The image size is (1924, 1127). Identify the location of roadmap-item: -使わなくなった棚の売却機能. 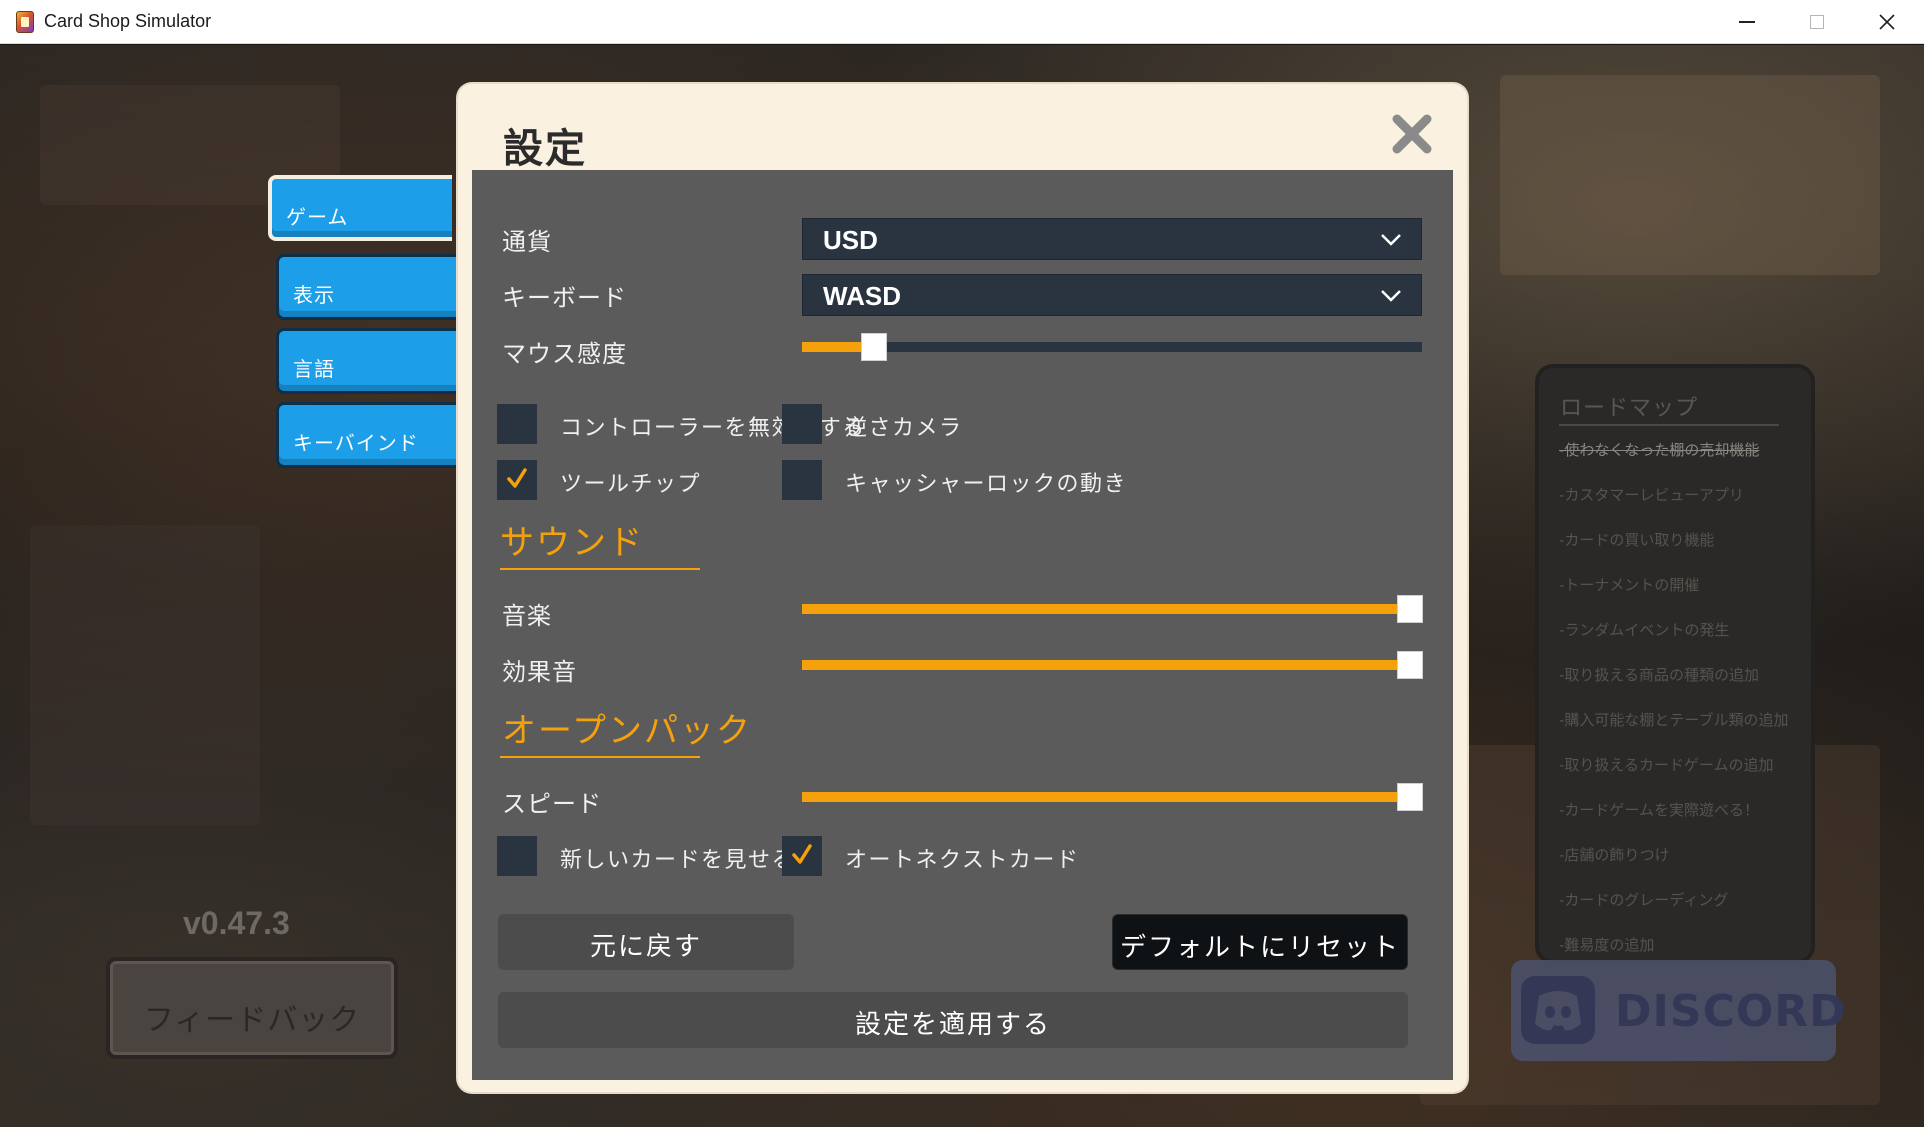
(1659, 450).